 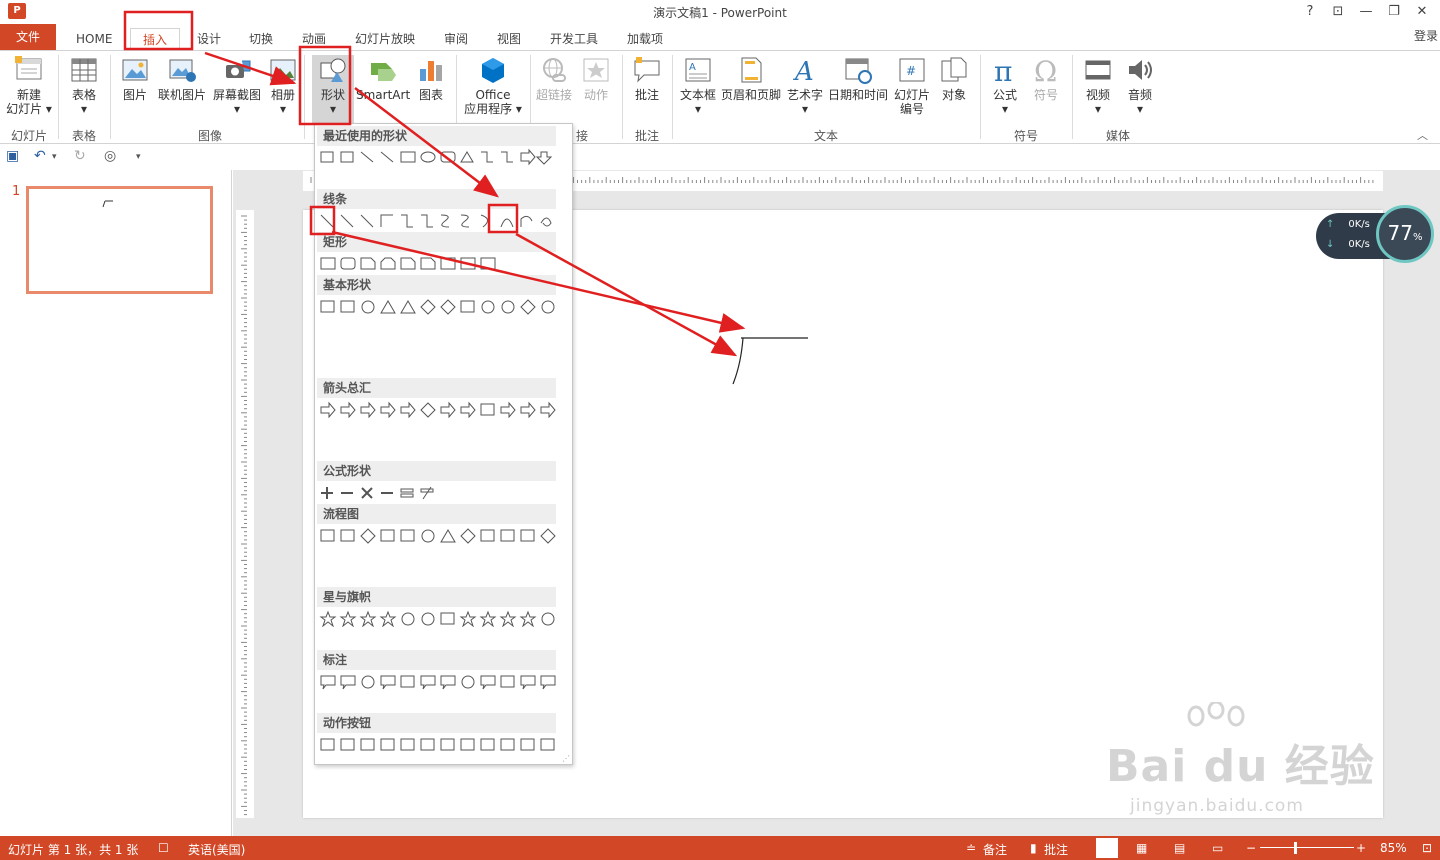 I want to click on equation-shapes-row, so click(x=438, y=492).